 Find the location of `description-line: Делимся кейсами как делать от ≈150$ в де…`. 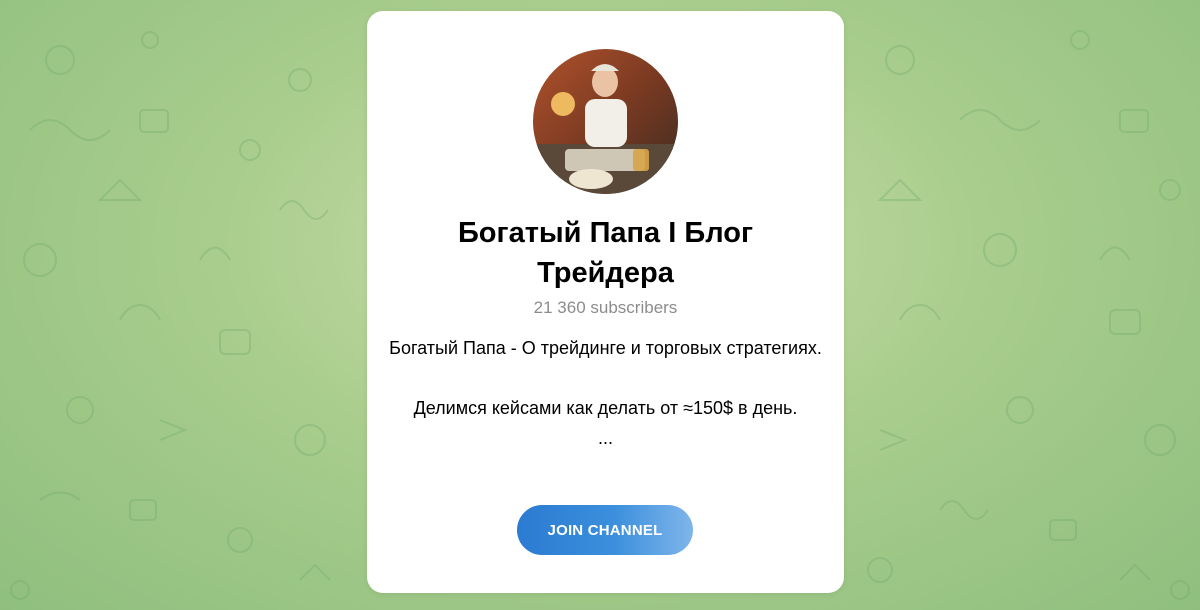

description-line: Делимся кейсами как делать от ≈150$ в де… is located at coordinates (605, 408).